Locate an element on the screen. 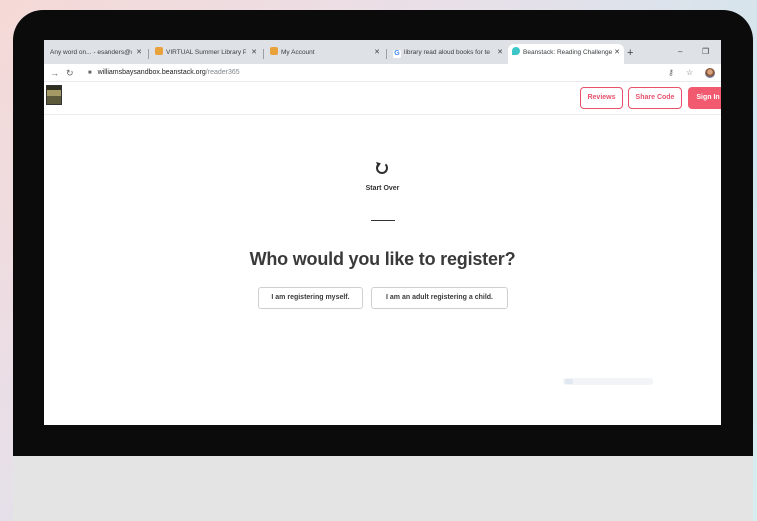  lock-icon: ■ is located at coordinates (90, 73).